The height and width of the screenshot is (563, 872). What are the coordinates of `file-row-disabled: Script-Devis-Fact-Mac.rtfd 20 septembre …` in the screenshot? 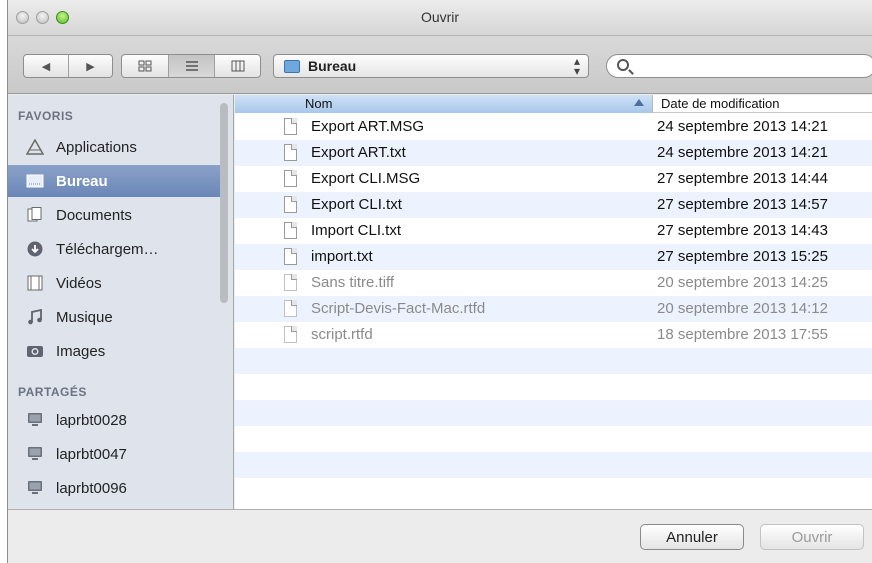 It's located at (553, 309).